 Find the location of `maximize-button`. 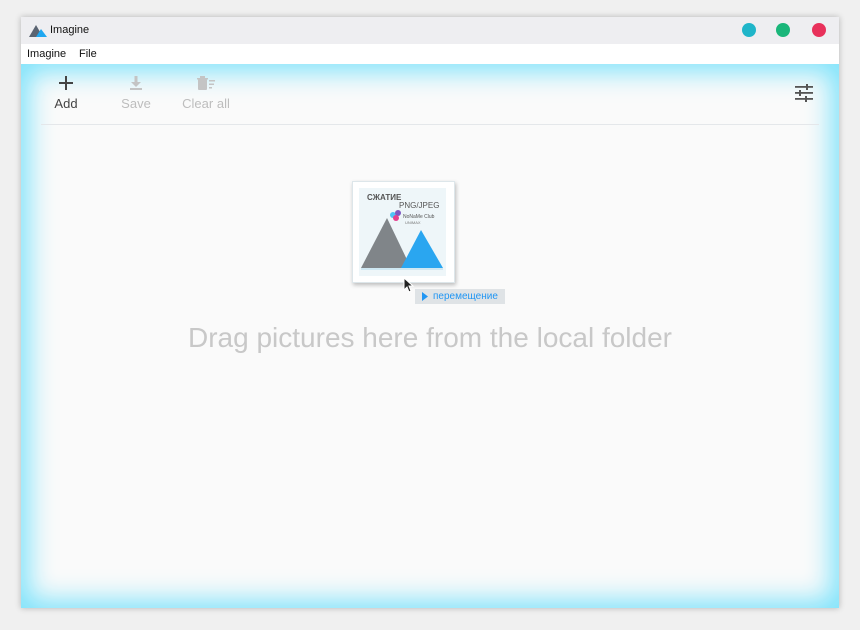

maximize-button is located at coordinates (783, 30).